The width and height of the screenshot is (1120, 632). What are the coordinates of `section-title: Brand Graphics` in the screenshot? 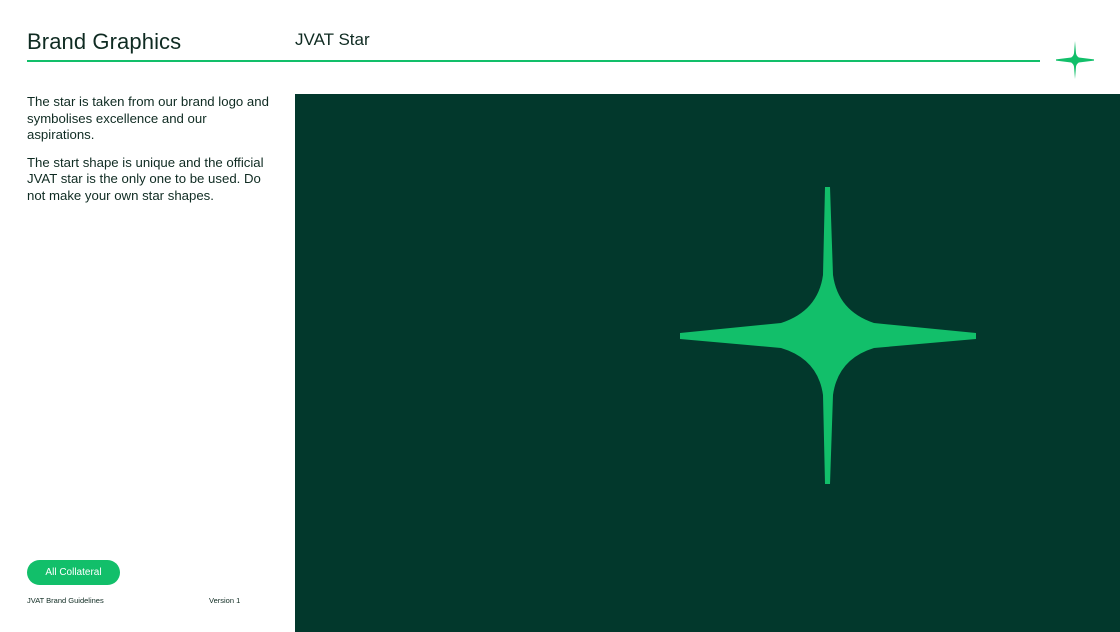 It's located at (104, 41).